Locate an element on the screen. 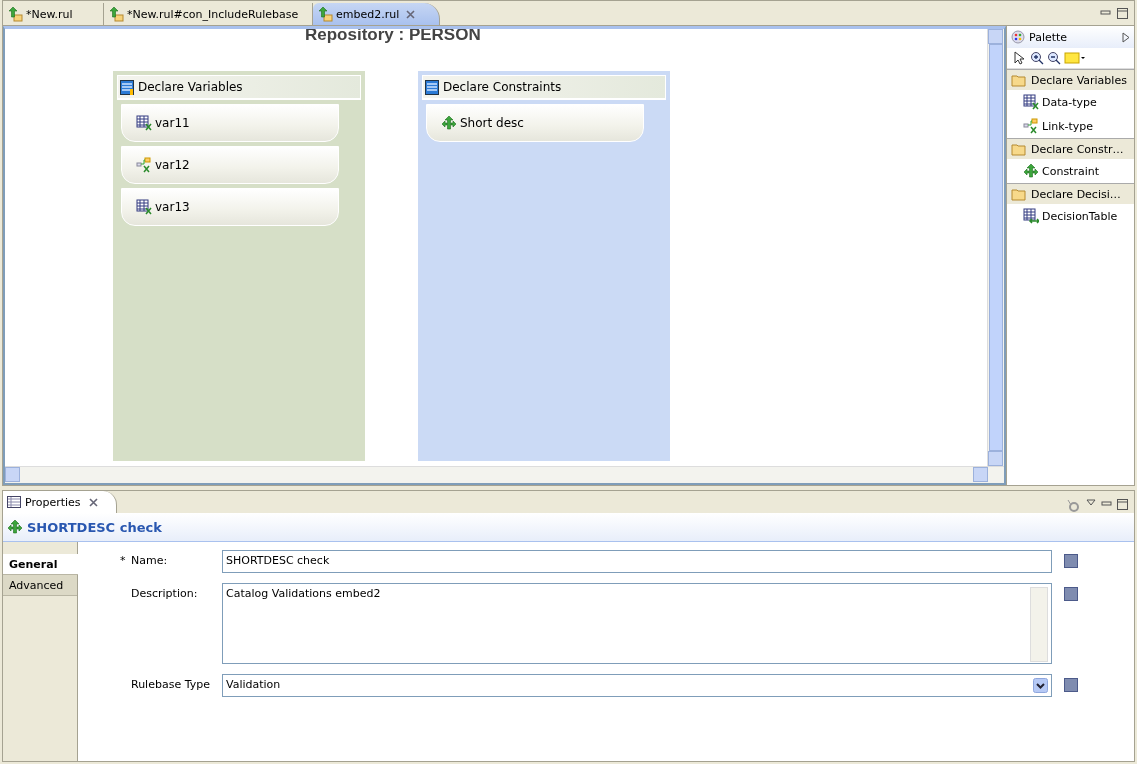 The height and width of the screenshot is (764, 1137). properties-header: SHORTDESC check is located at coordinates (94, 527).